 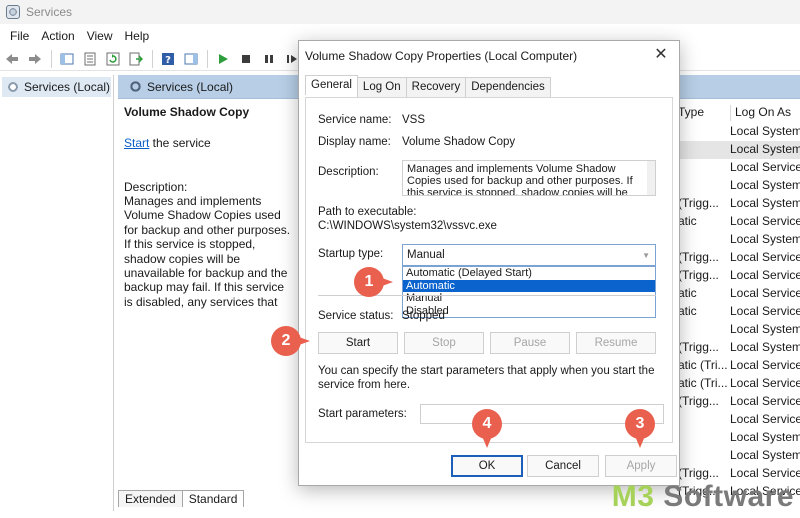 I want to click on action-pane-icon, so click(x=191, y=59).